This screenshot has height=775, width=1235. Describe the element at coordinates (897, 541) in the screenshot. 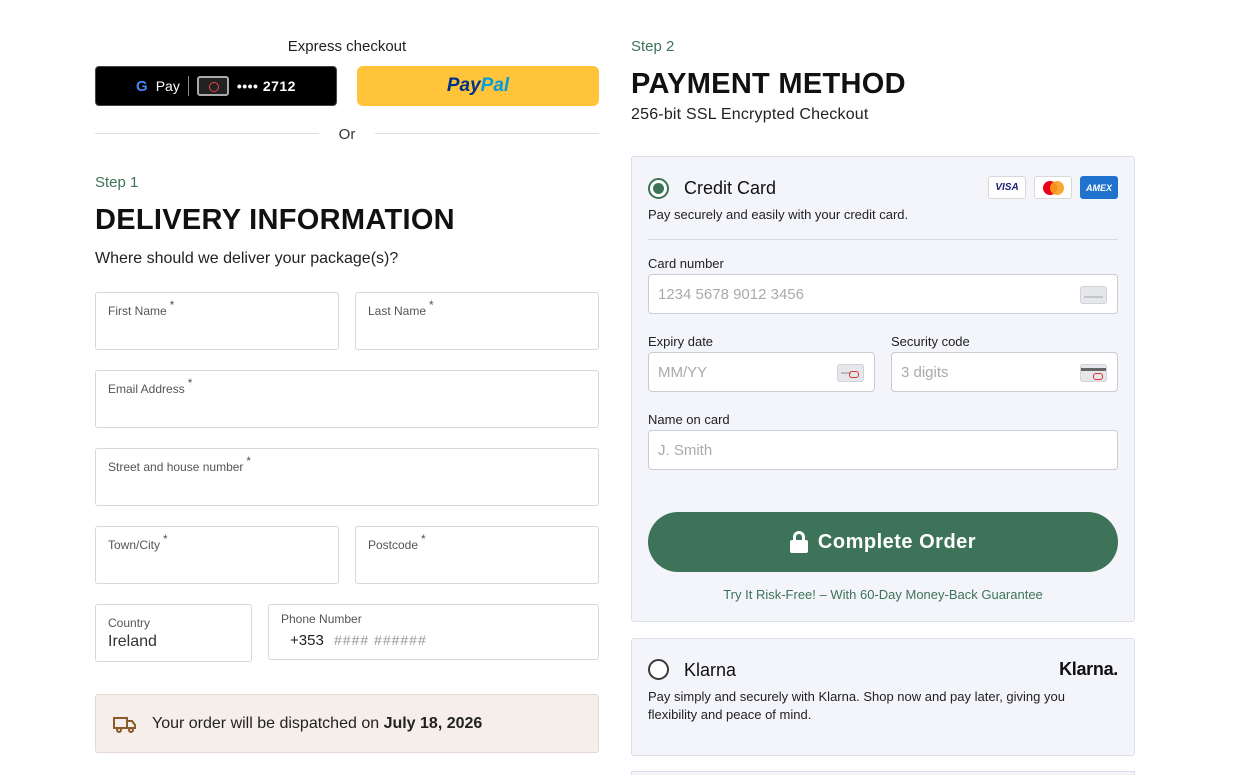

I see `complete-order-label: Complete Order` at that location.